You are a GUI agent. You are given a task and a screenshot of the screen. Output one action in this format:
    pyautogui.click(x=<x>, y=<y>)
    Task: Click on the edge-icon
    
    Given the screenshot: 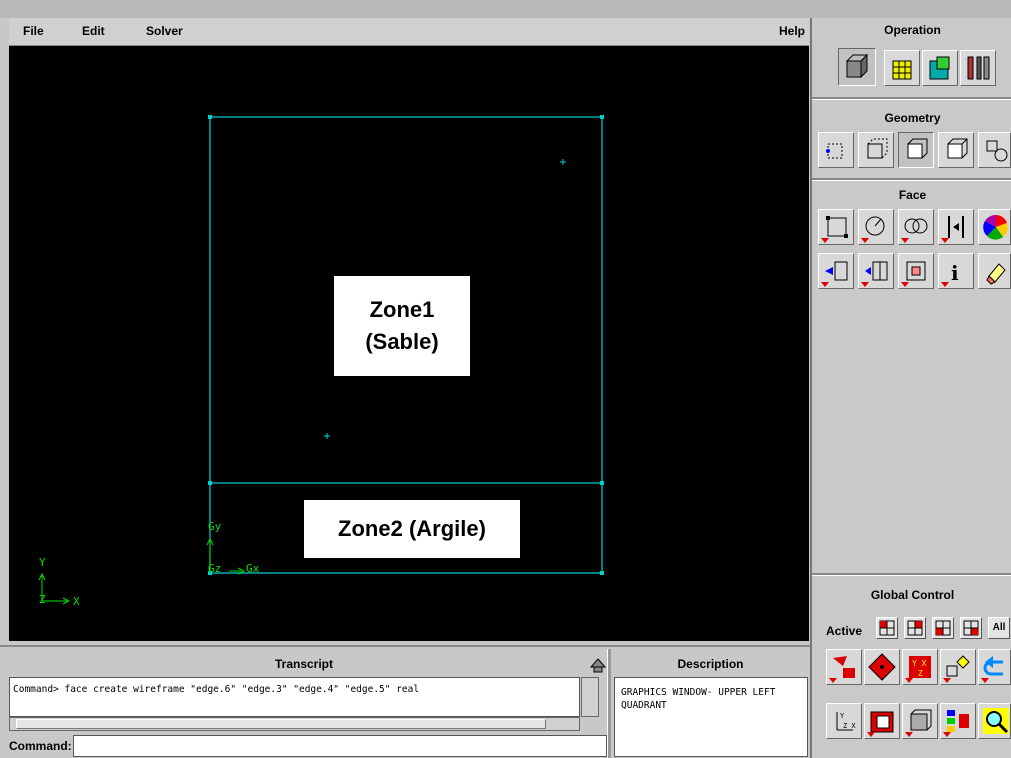 What is the action you would take?
    pyautogui.click(x=877, y=148)
    